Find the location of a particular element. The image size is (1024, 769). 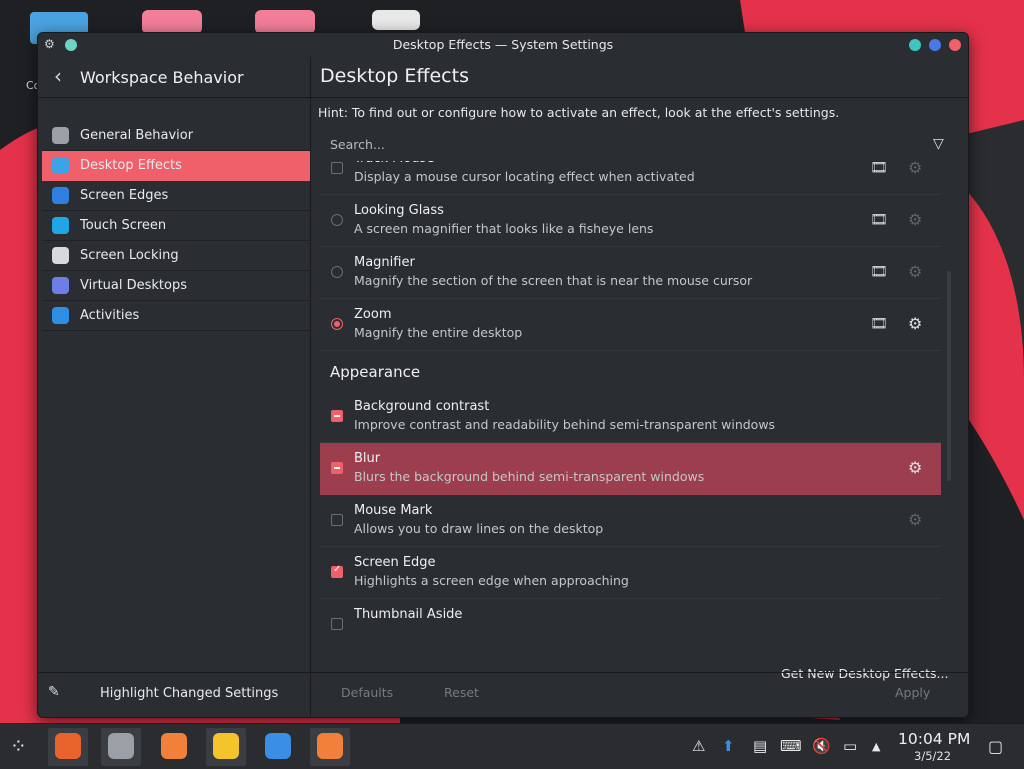

sidebar-item-label: Desktop Effects is located at coordinates (131, 165).